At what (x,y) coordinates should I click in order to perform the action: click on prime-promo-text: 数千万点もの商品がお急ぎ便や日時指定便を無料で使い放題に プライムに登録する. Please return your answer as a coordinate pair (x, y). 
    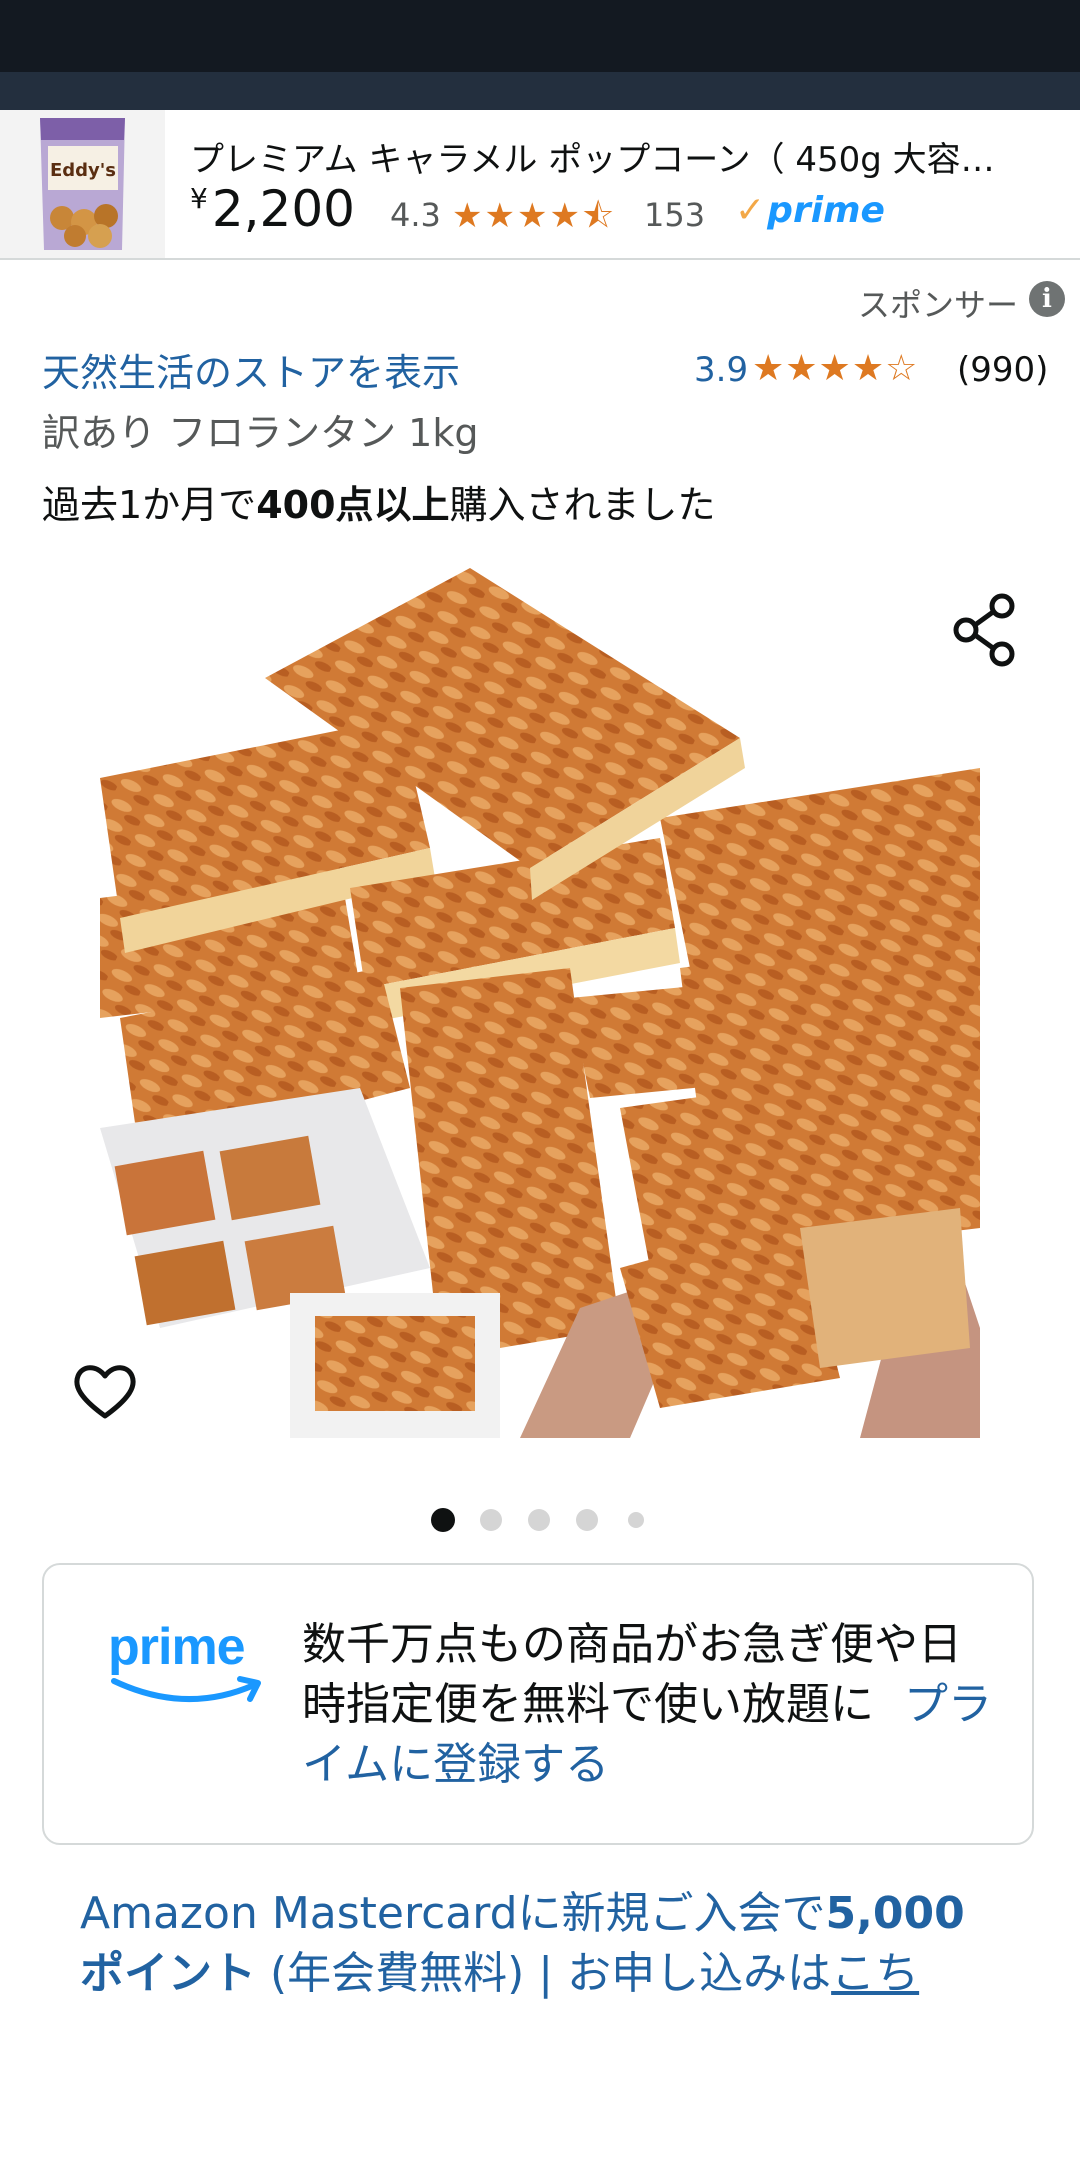
    Looking at the image, I should click on (647, 1705).